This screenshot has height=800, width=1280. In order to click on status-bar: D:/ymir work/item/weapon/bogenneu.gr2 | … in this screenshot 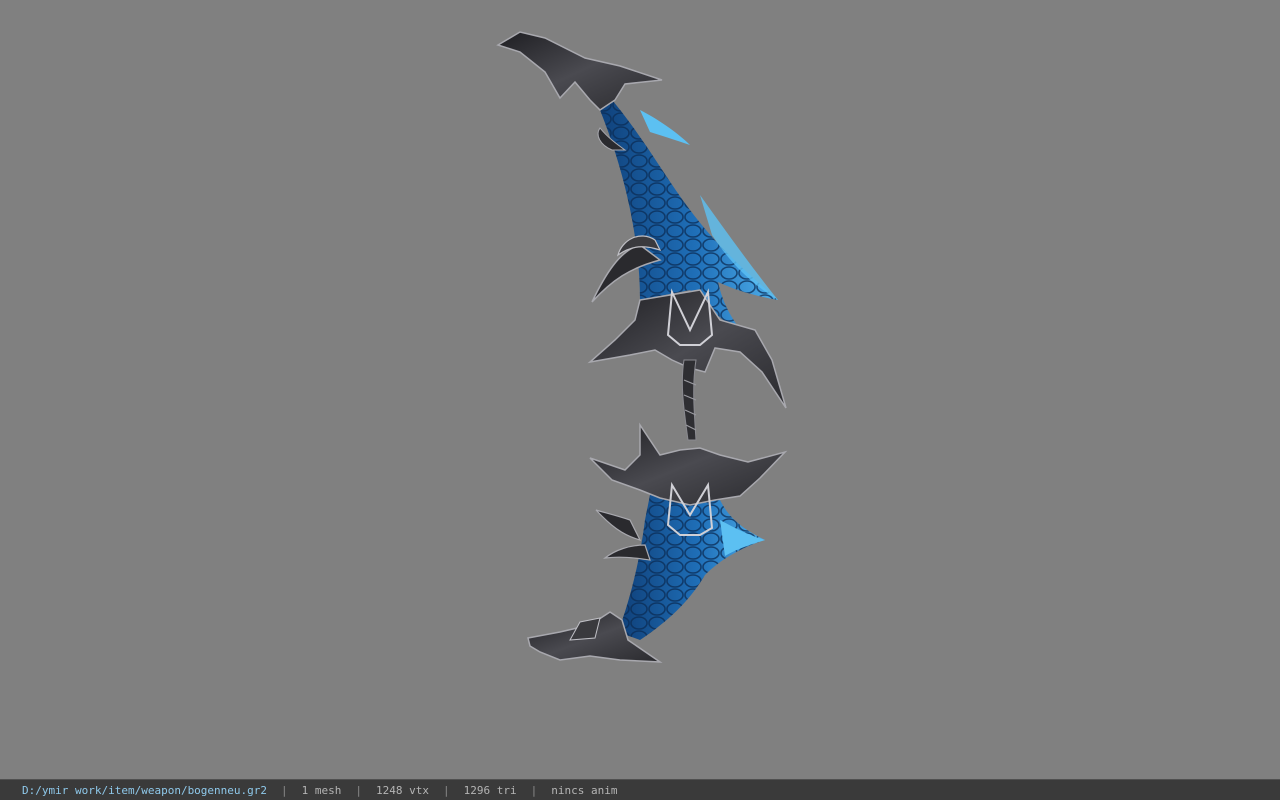, I will do `click(640, 789)`.